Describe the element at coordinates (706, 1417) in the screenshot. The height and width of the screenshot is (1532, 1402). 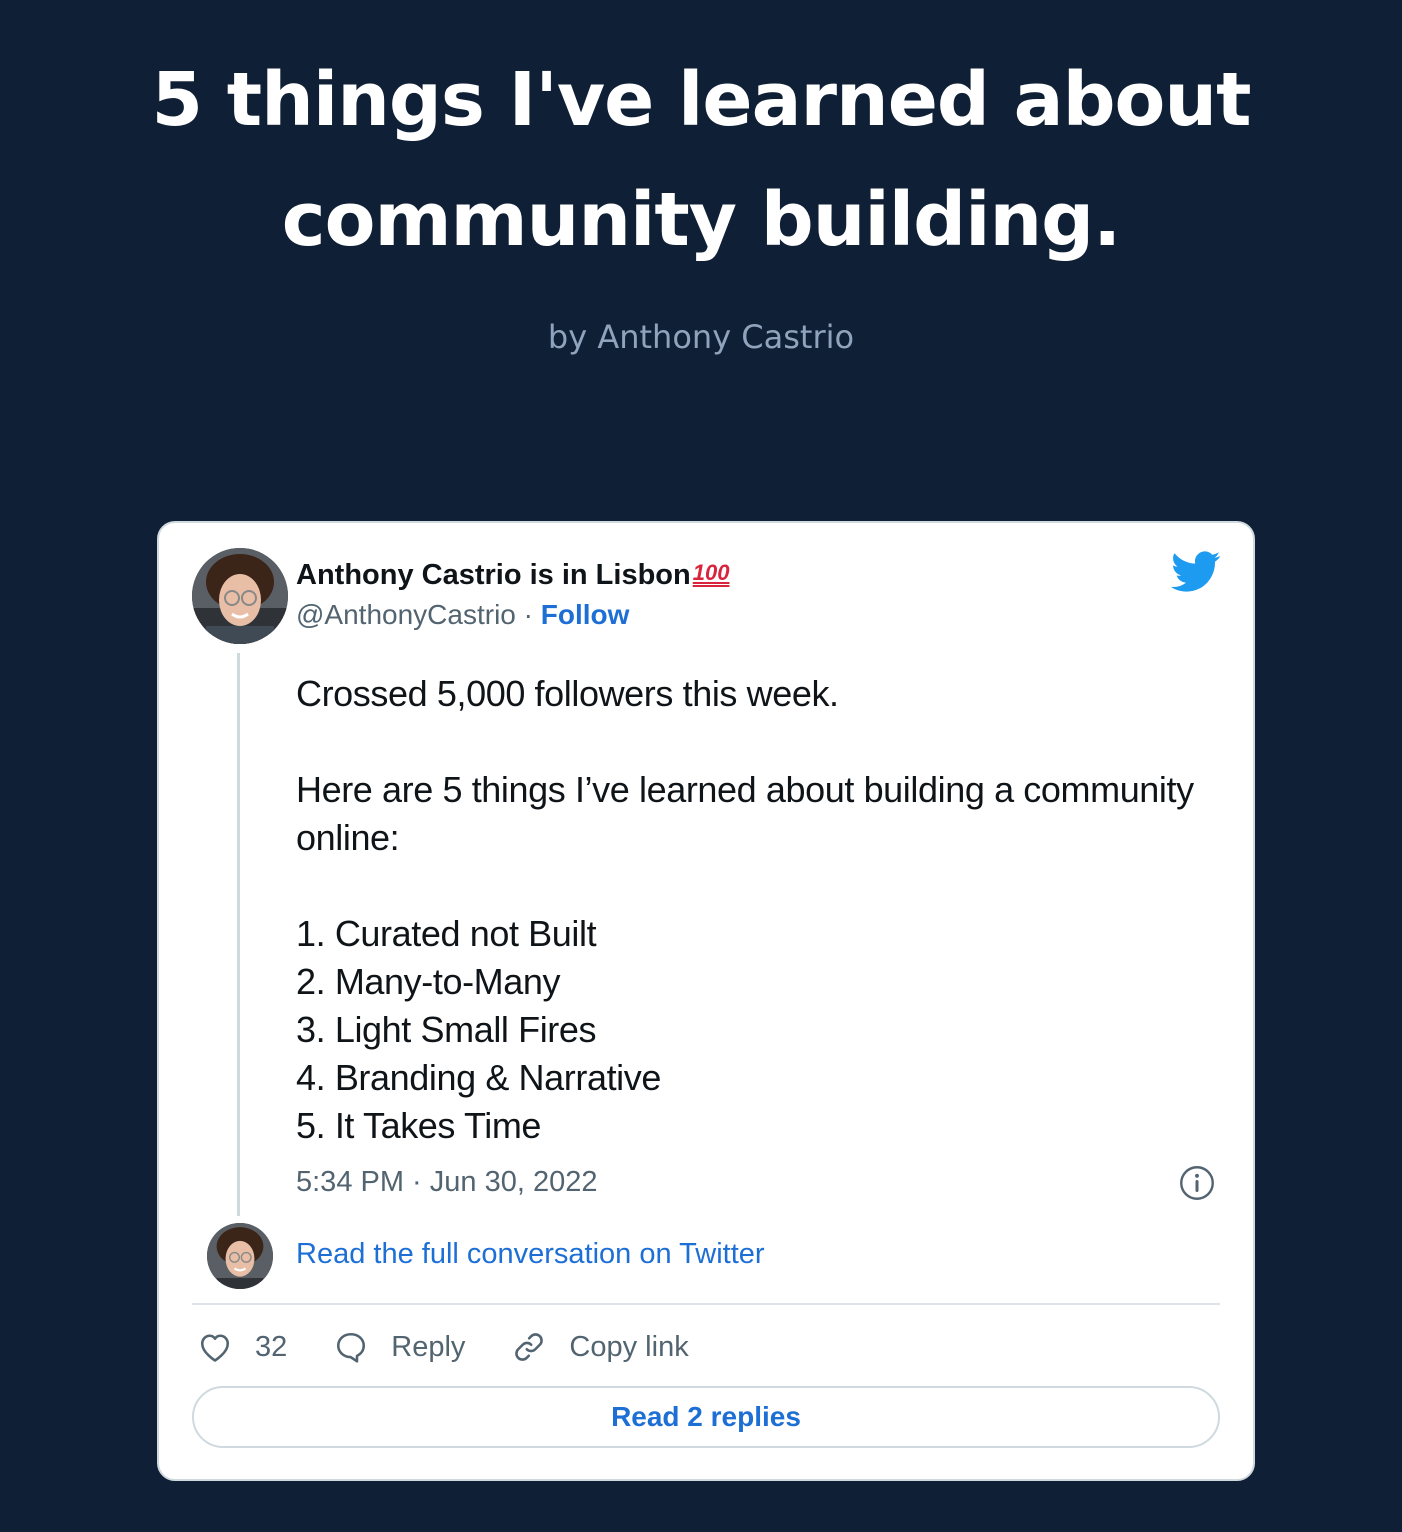
I see `read-replies-button: Read 2 replies` at that location.